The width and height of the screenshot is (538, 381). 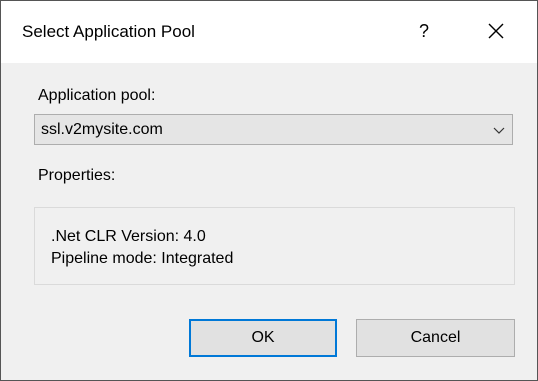 I want to click on cancel-button: Cancel, so click(x=435, y=338).